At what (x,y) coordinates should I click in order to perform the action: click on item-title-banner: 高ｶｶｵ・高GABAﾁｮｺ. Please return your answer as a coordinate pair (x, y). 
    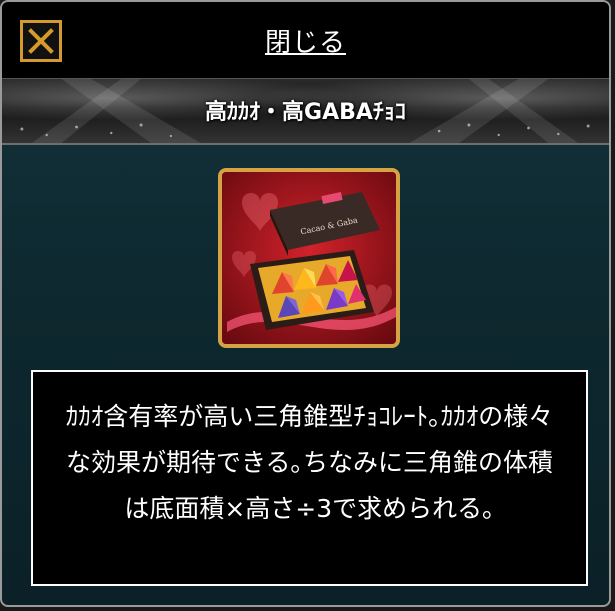
    Looking at the image, I should click on (305, 111).